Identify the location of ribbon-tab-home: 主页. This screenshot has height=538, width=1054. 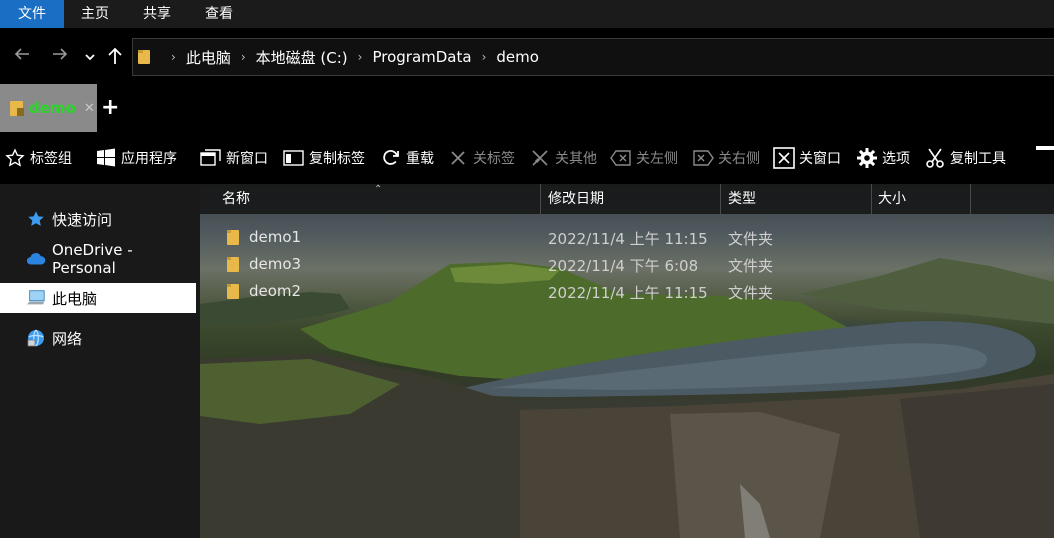
(95, 14).